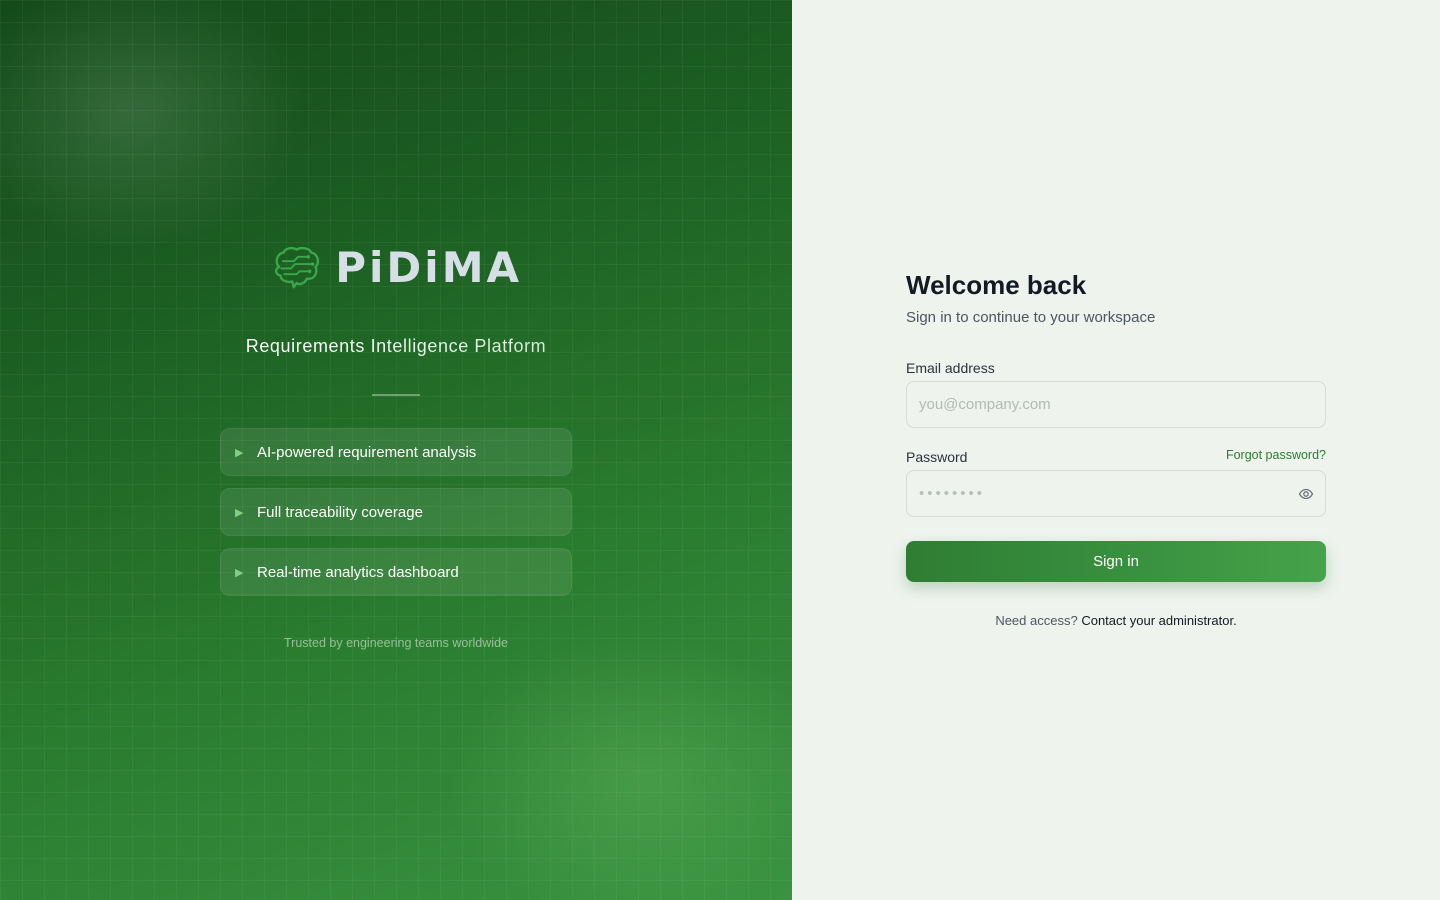 The image size is (1440, 900). I want to click on access-prefix: Need access?, so click(1036, 620).